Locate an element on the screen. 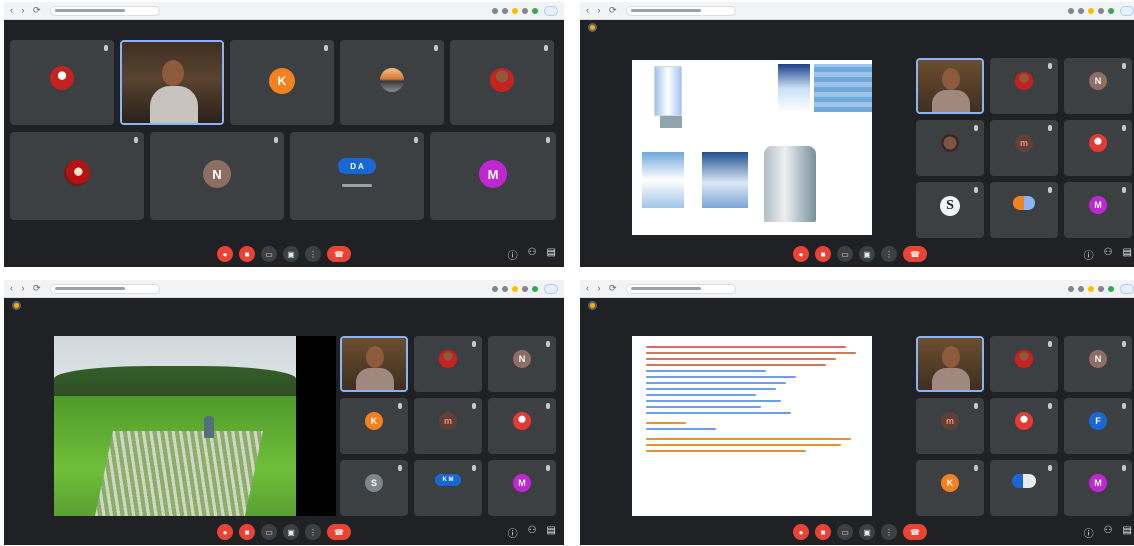 Image resolution: width=1134 pixels, height=546 pixels. avatar: N is located at coordinates (217, 174).